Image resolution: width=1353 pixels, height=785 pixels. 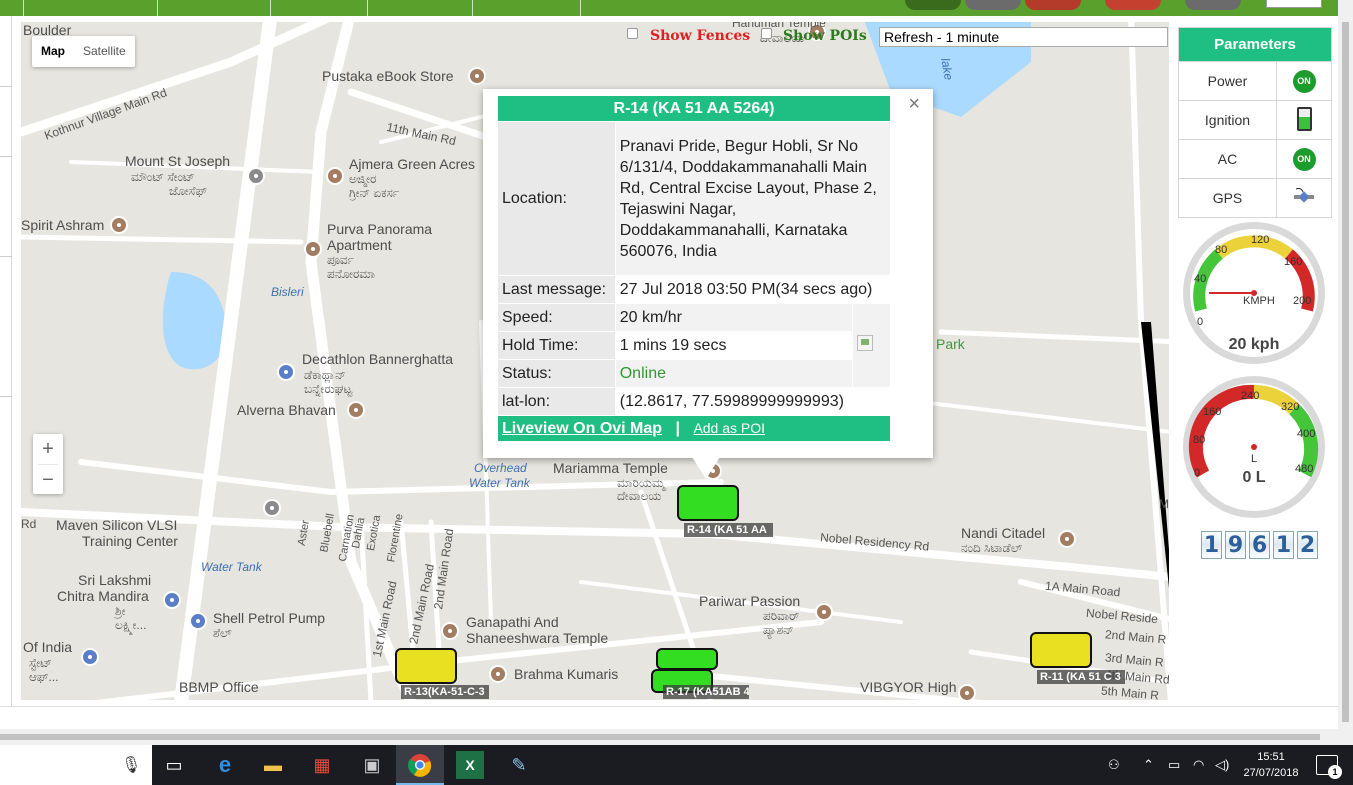 I want to click on map-label: ಅಜ್ಮೀರ, so click(x=363, y=179).